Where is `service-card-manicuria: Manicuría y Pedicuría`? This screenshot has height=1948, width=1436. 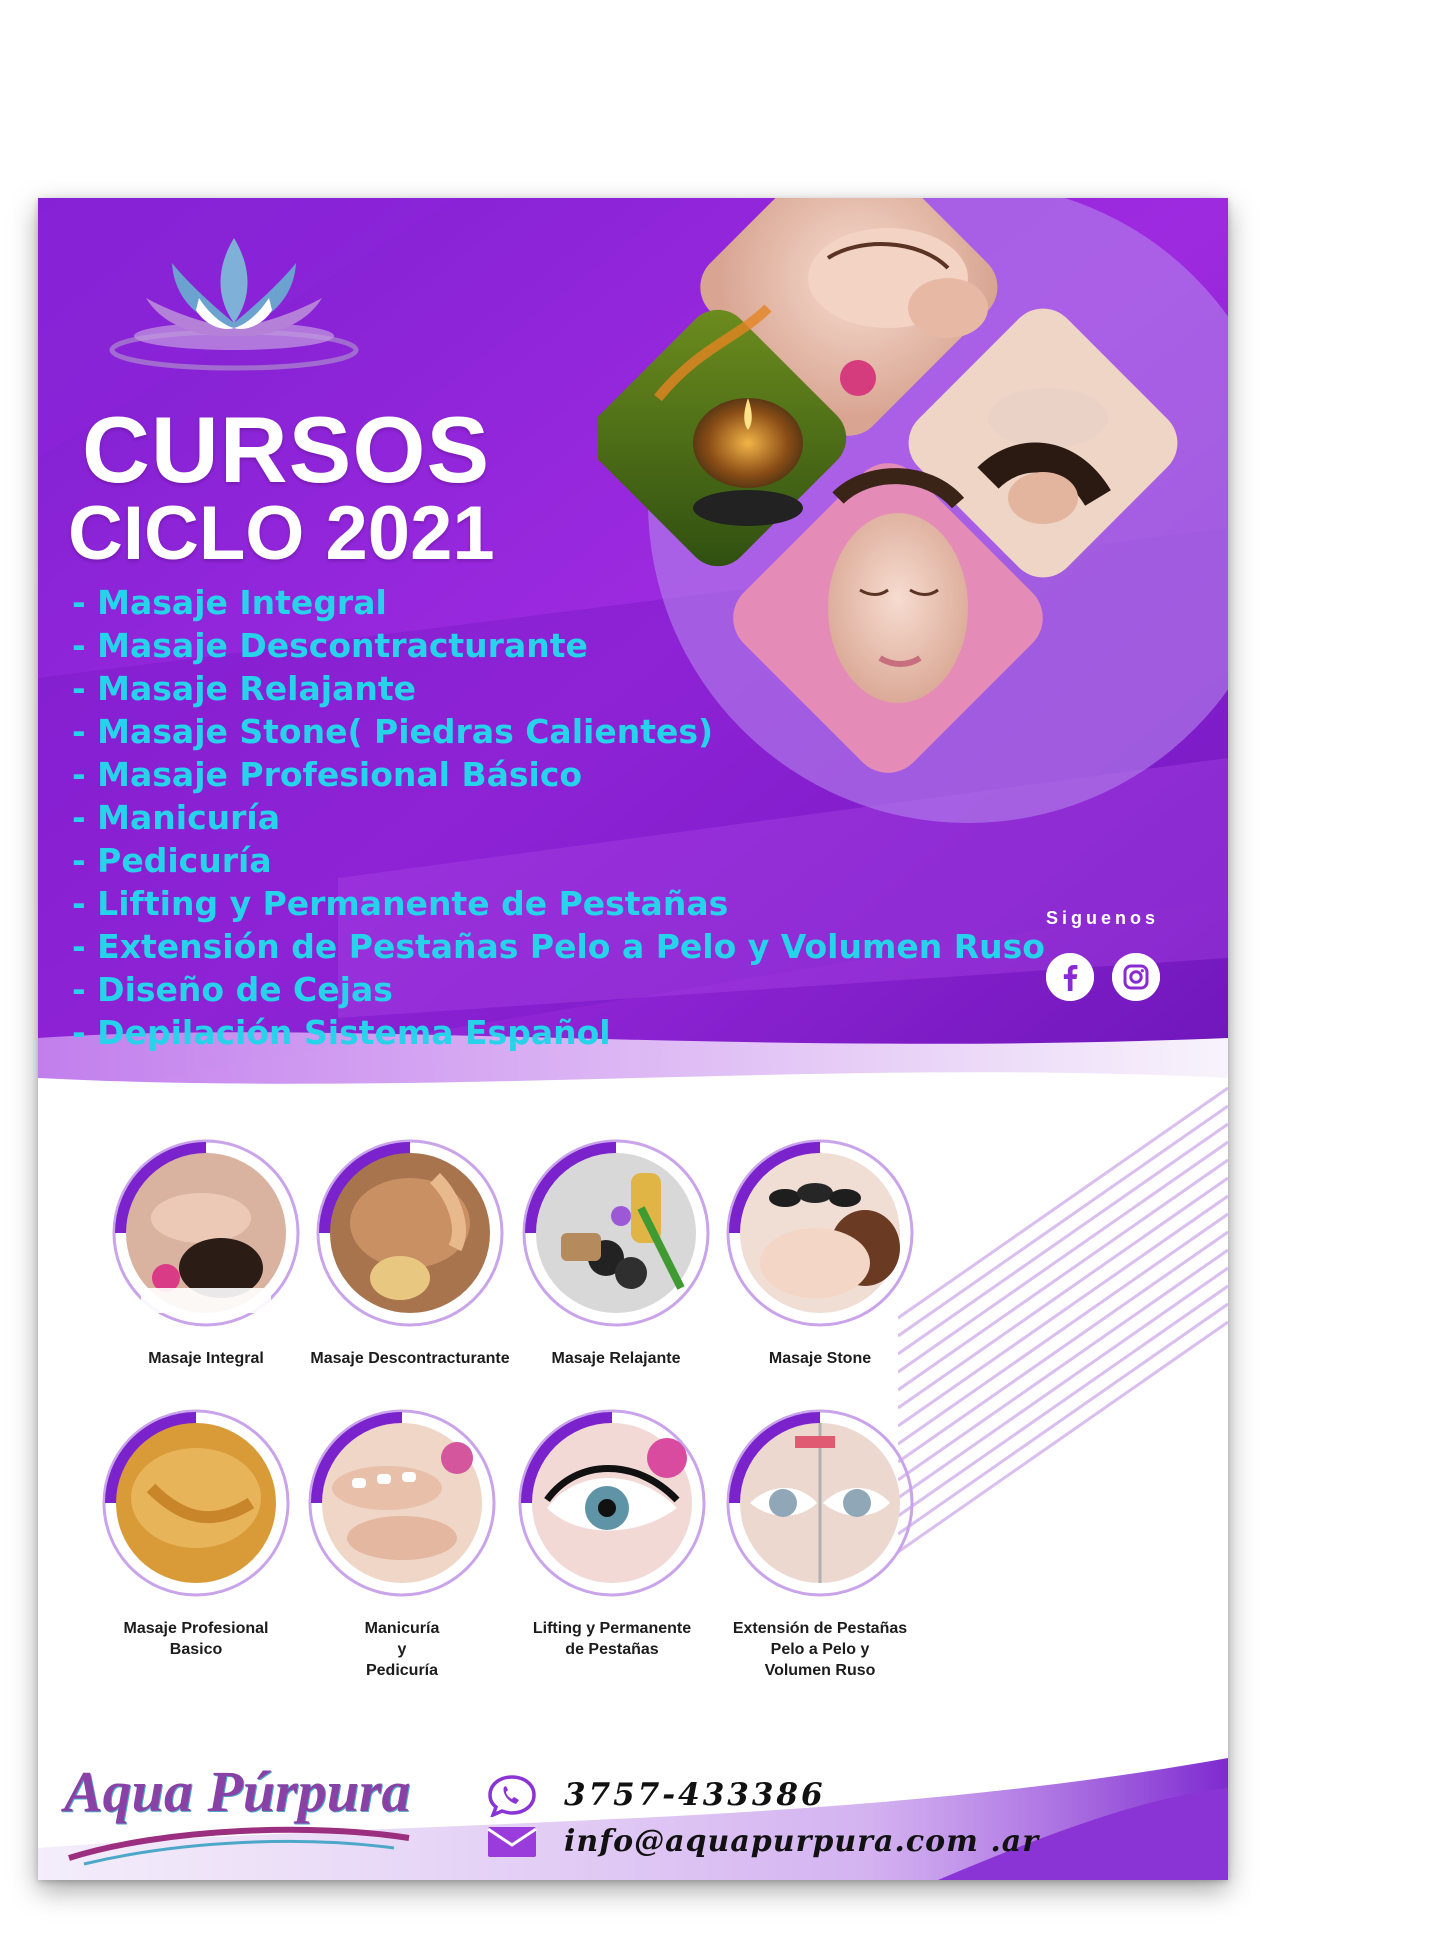
service-card-manicuria: Manicuría y Pedicuría is located at coordinates (402, 1544).